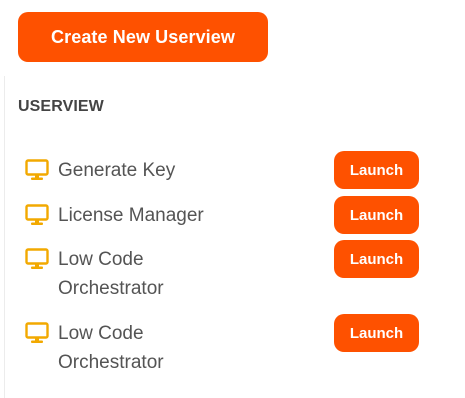 The image size is (465, 398). Describe the element at coordinates (133, 170) in the screenshot. I see `userview-name: Generate Key` at that location.